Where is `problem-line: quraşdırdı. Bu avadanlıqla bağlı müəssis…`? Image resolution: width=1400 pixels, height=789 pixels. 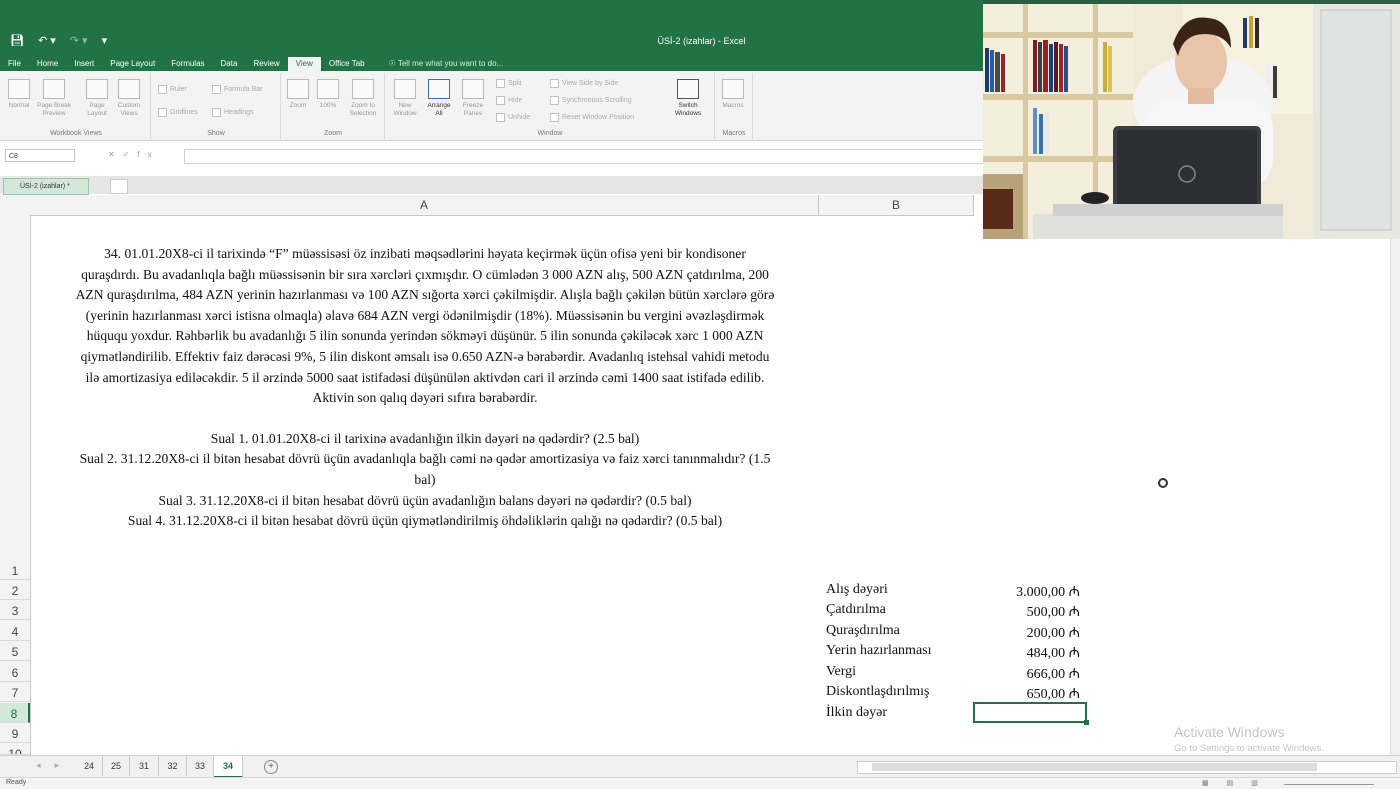 problem-line: quraşdırdı. Bu avadanlıqla bağlı müəssis… is located at coordinates (425, 274).